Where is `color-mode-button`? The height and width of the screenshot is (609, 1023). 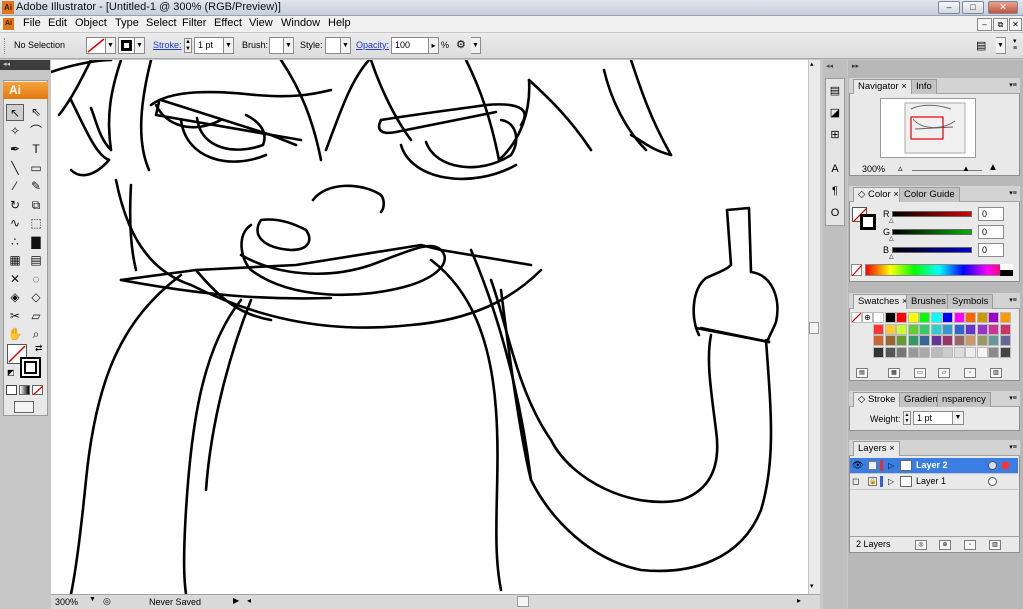
color-mode-button is located at coordinates (11, 390).